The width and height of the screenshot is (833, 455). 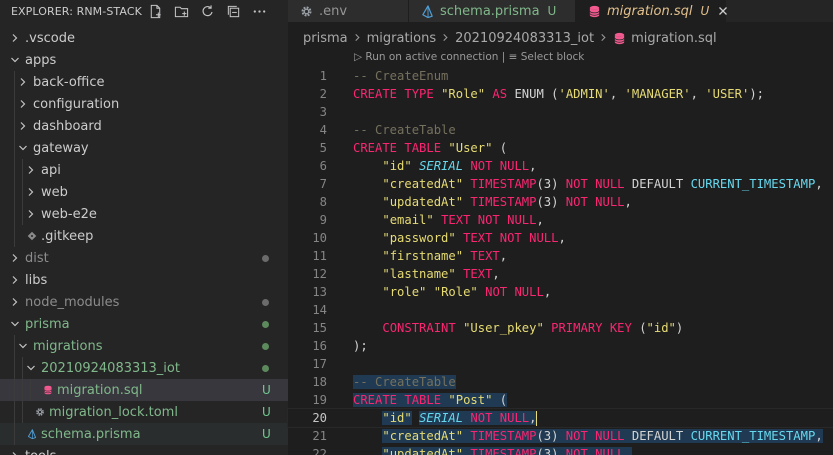 I want to click on line-number: 17, so click(x=319, y=364).